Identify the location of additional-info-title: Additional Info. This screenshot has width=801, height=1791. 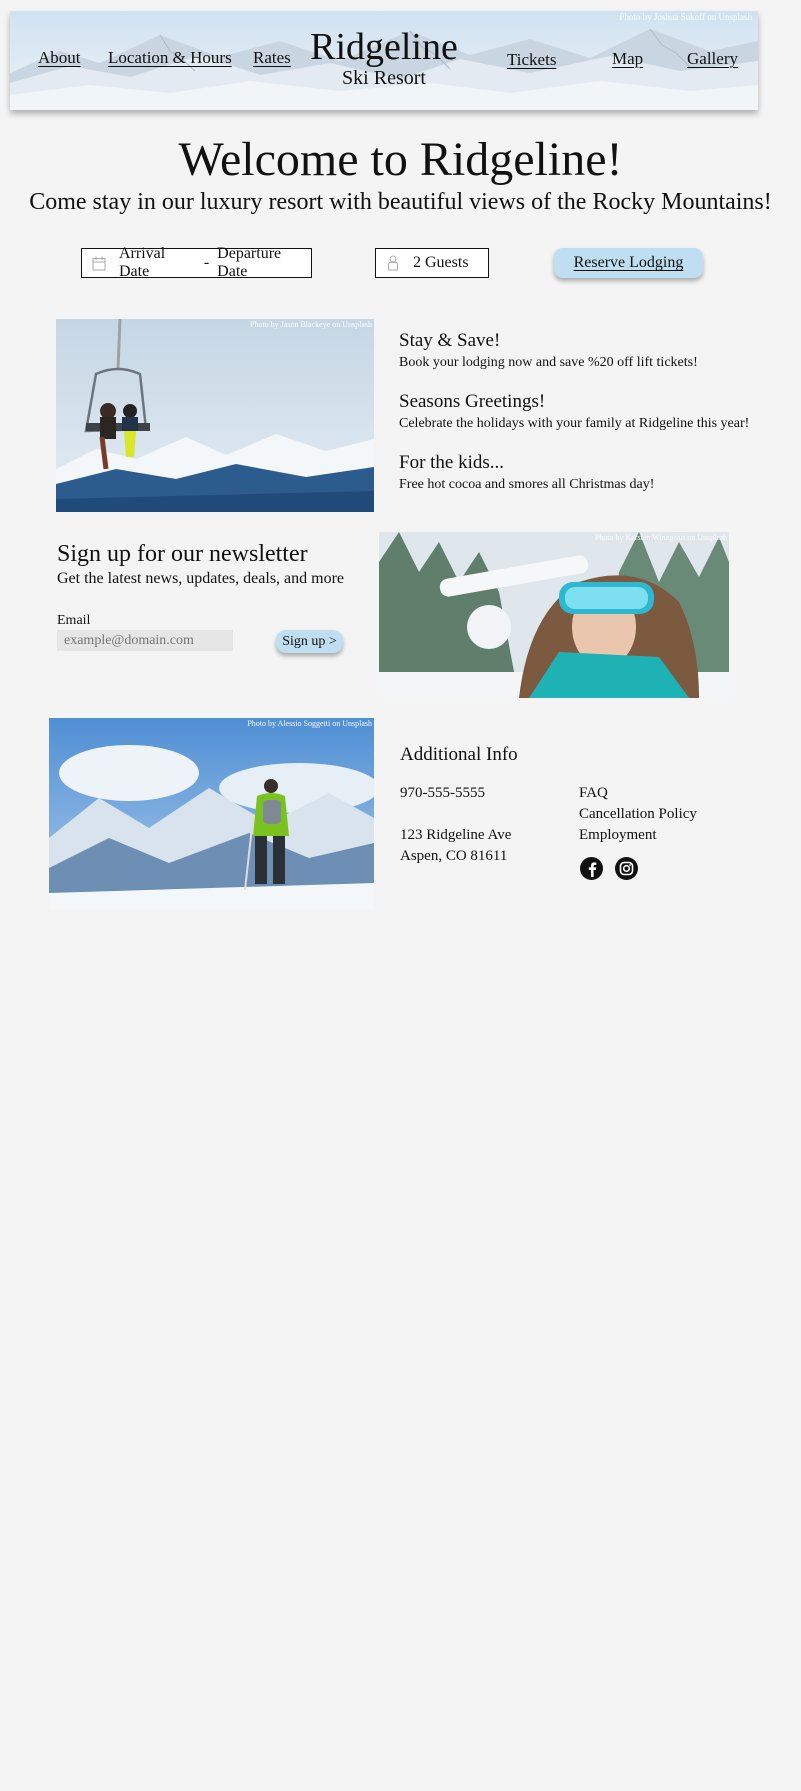
(459, 754).